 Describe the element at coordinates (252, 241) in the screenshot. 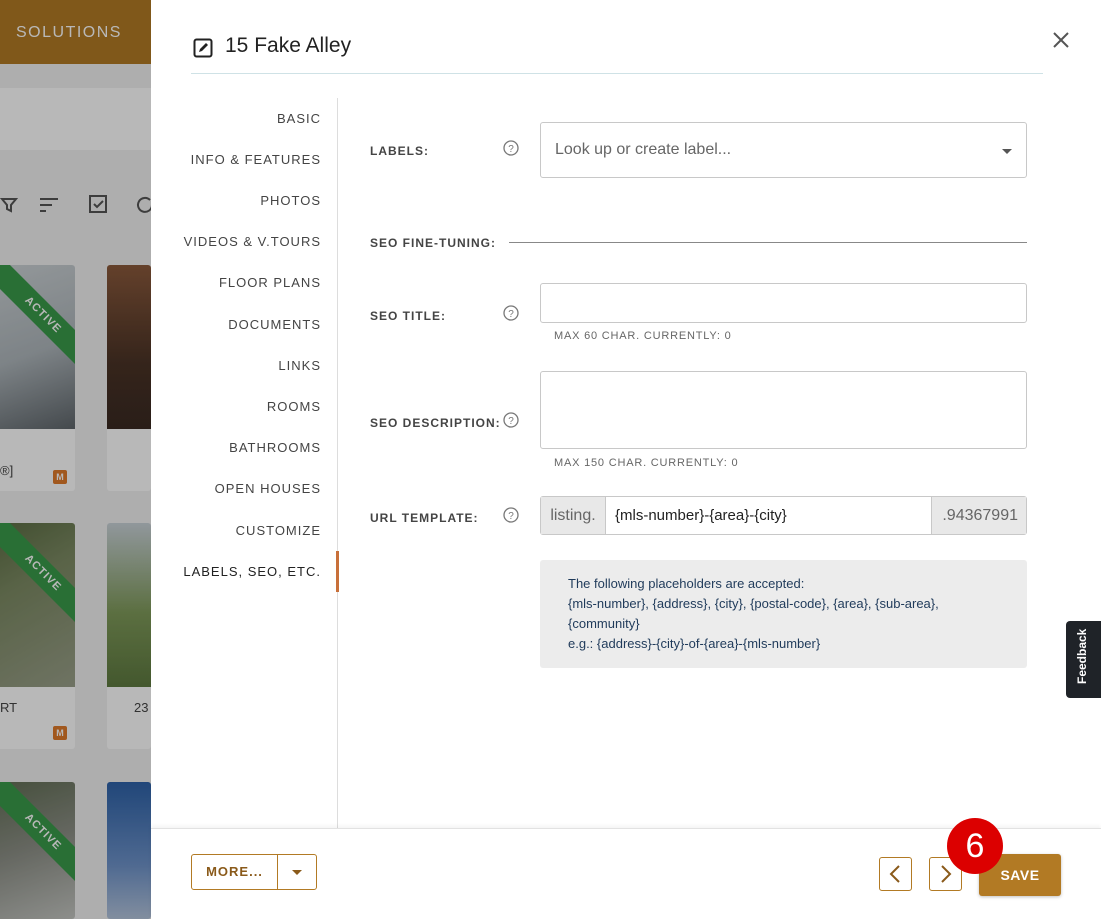

I see `nav-item-videos-tours: VIDEOS & V.TOURS` at that location.